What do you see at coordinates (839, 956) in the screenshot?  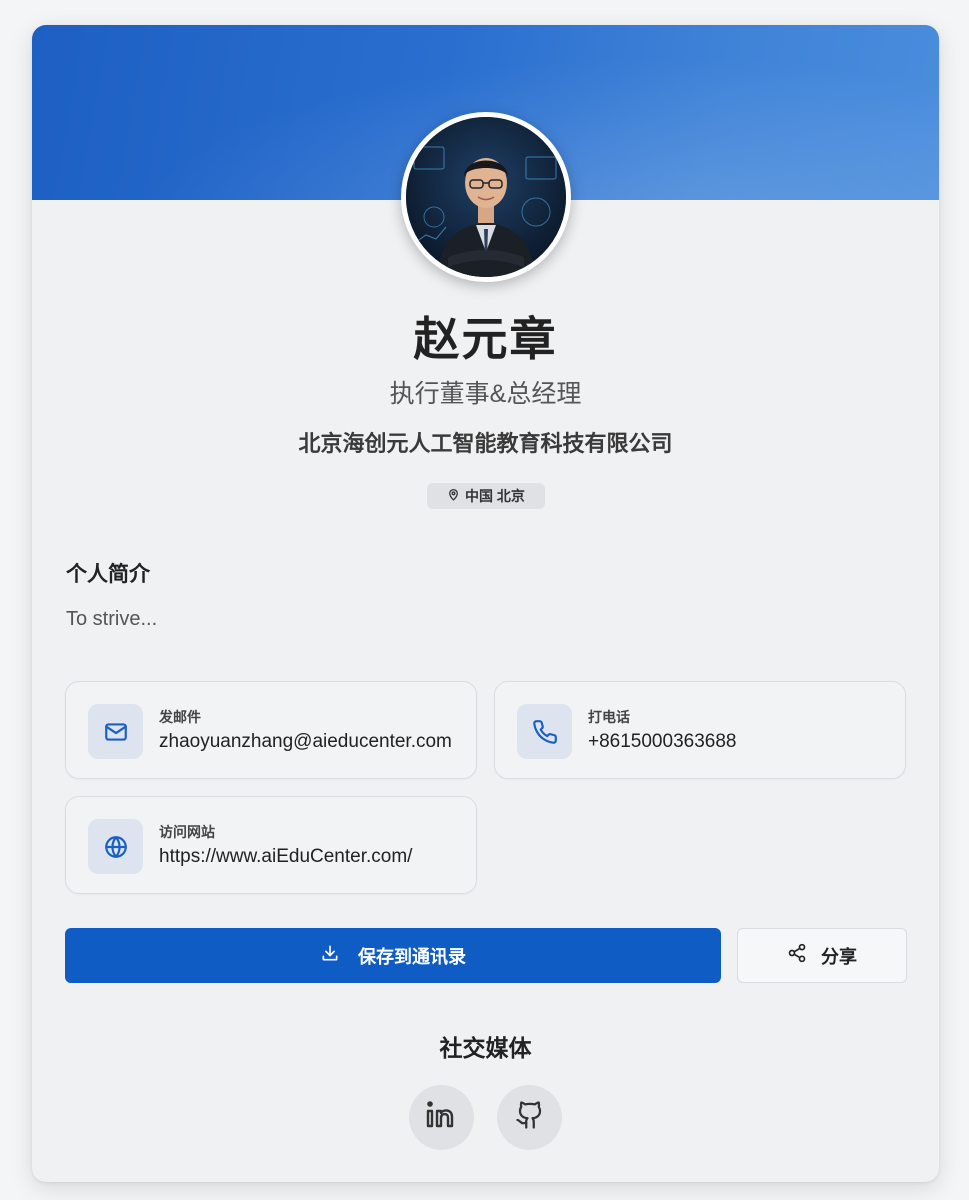 I see `share-label: 分享` at bounding box center [839, 956].